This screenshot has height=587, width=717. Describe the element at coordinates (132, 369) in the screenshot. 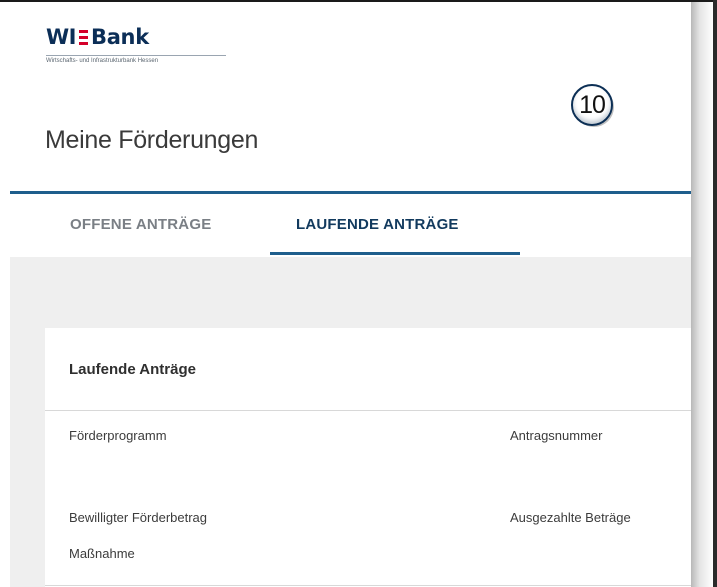

I see `card-title: Laufende Anträge` at that location.